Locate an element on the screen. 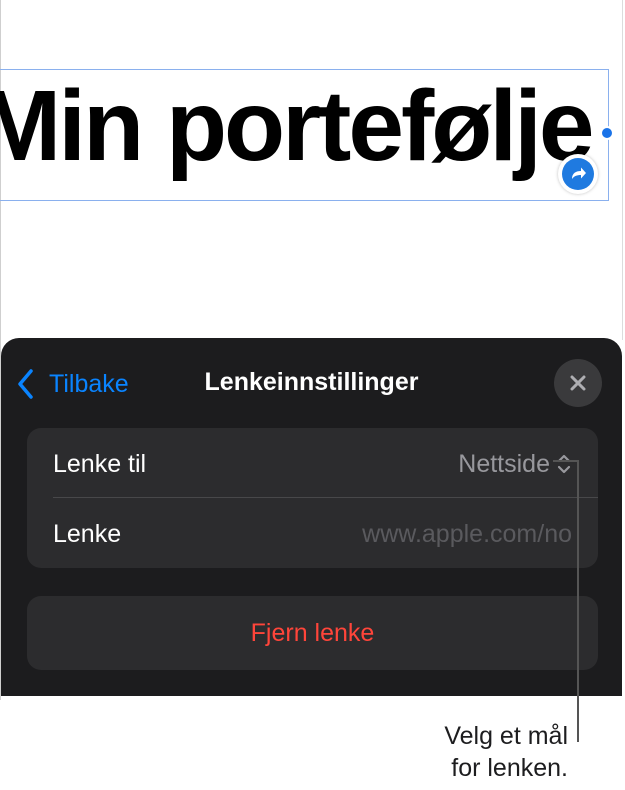  link-url-field: www.apple.com/no is located at coordinates (452, 534).